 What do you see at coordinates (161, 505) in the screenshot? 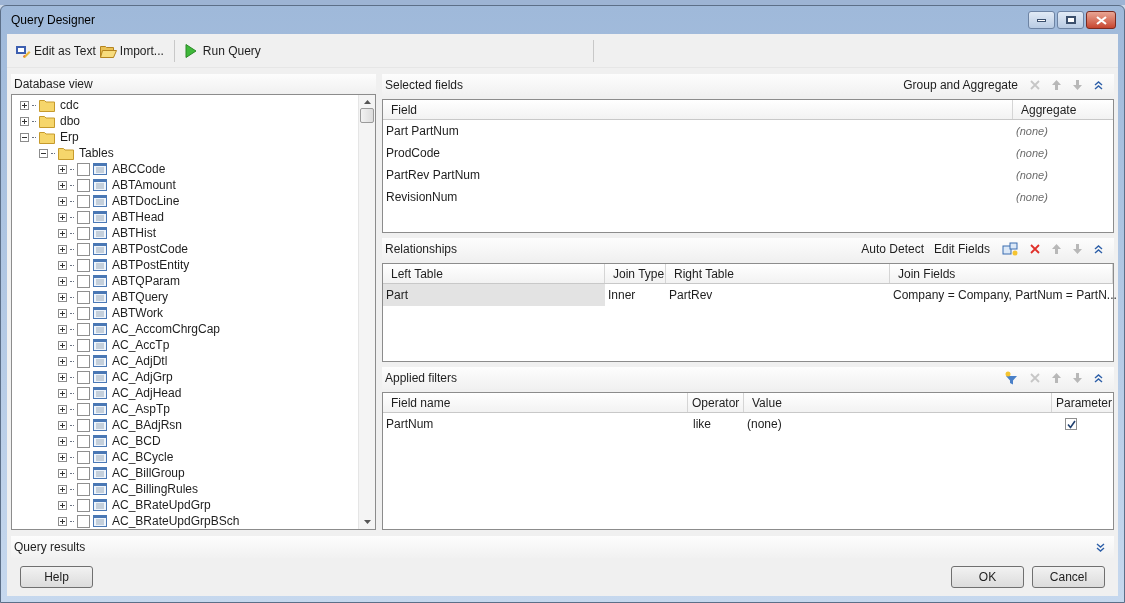
I see `tree-item: AC_BRateUpdGrp` at bounding box center [161, 505].